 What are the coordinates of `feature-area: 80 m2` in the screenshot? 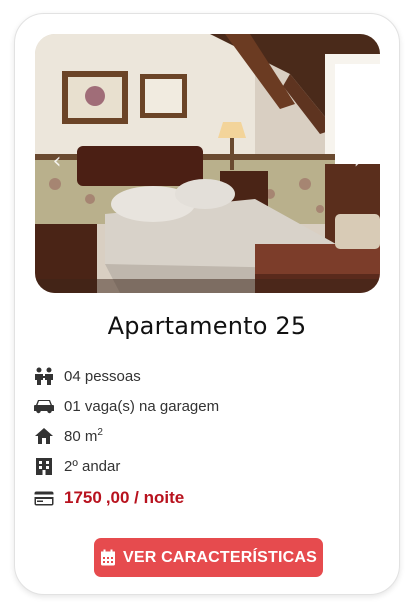 It's located at (68, 436).